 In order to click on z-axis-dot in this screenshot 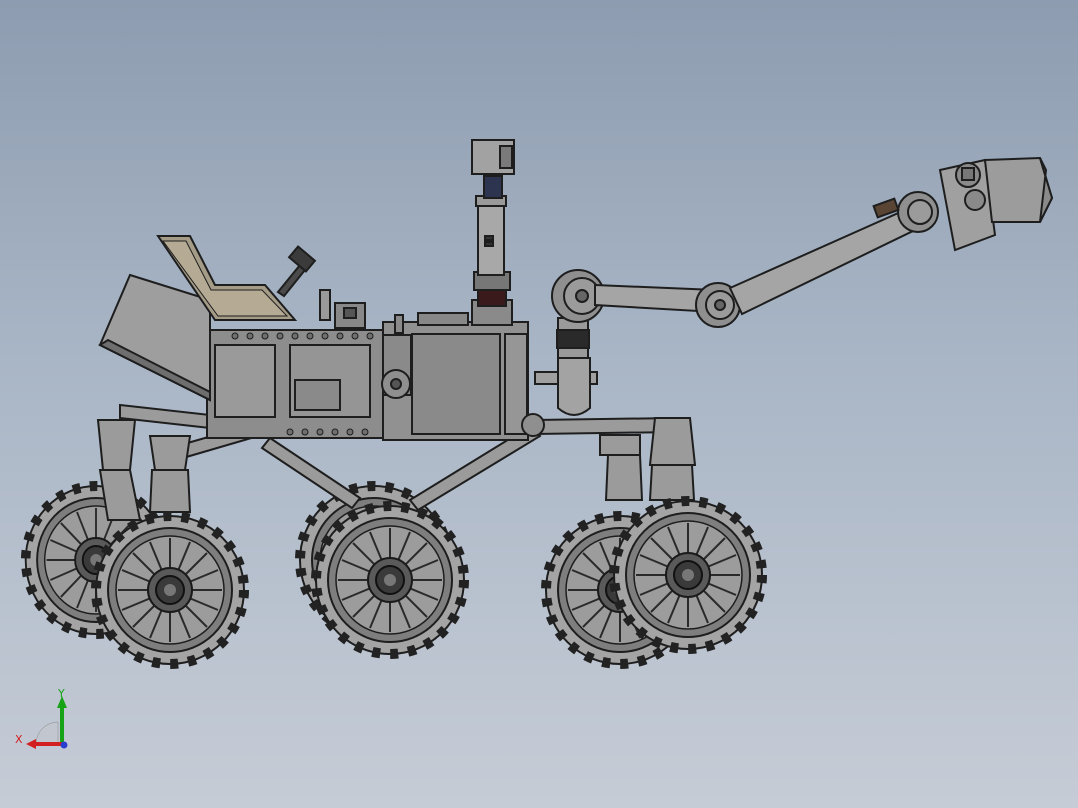, I will do `click(64, 745)`.